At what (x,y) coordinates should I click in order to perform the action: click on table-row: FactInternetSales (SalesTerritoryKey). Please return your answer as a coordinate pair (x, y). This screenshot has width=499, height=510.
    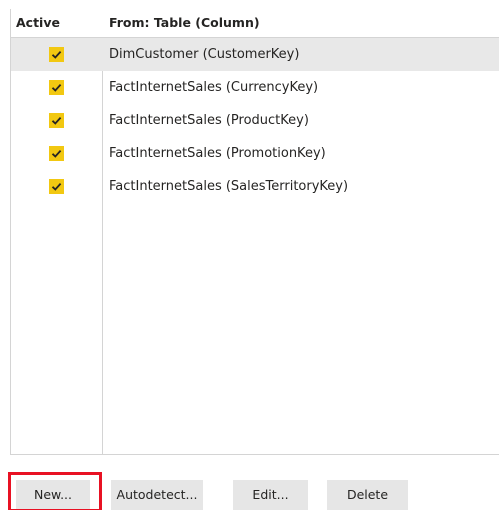
    Looking at the image, I should click on (255, 186).